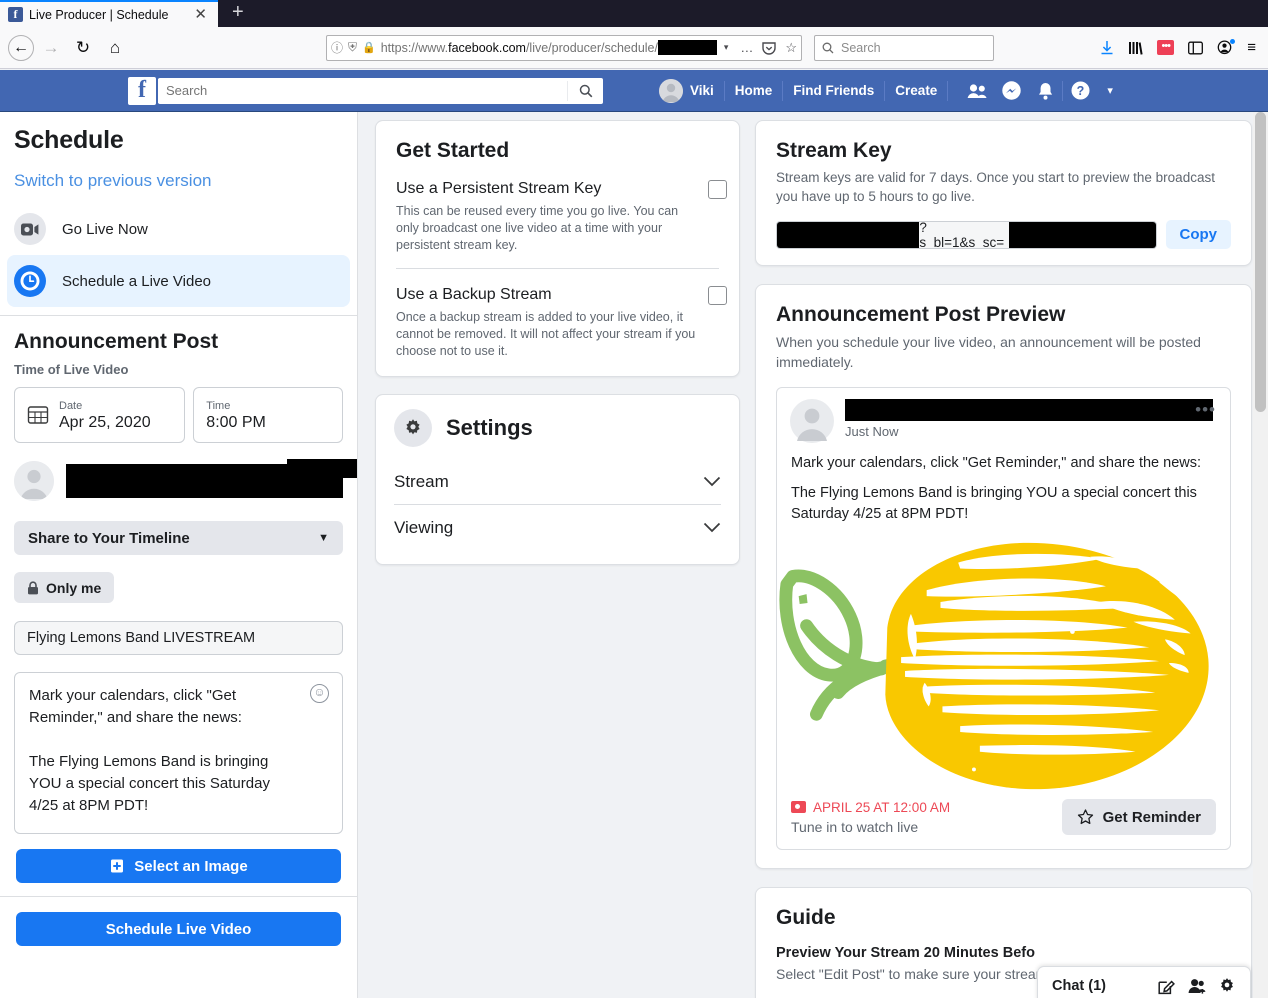 This screenshot has width=1268, height=998. What do you see at coordinates (1260, 262) in the screenshot?
I see `scrollbar-thumb` at bounding box center [1260, 262].